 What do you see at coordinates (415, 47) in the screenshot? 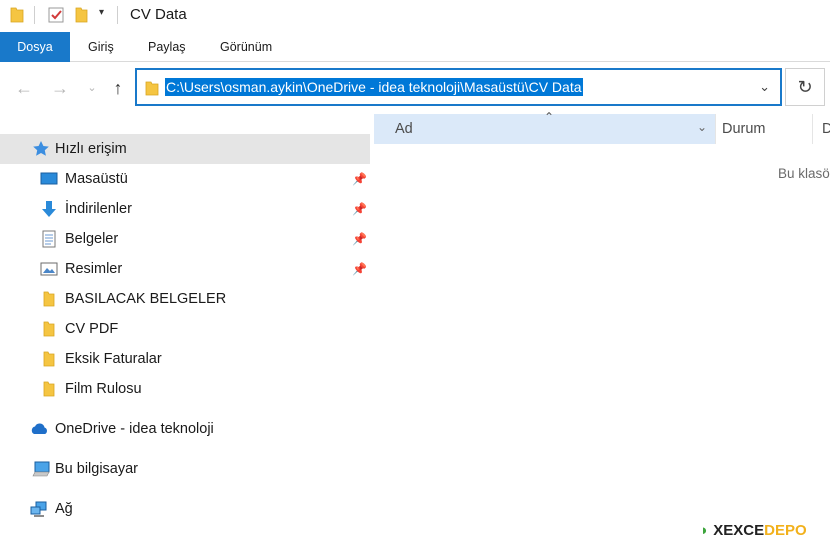
I see `ribbon-tabs: Dosya Giriş Paylaş Görünüm` at bounding box center [415, 47].